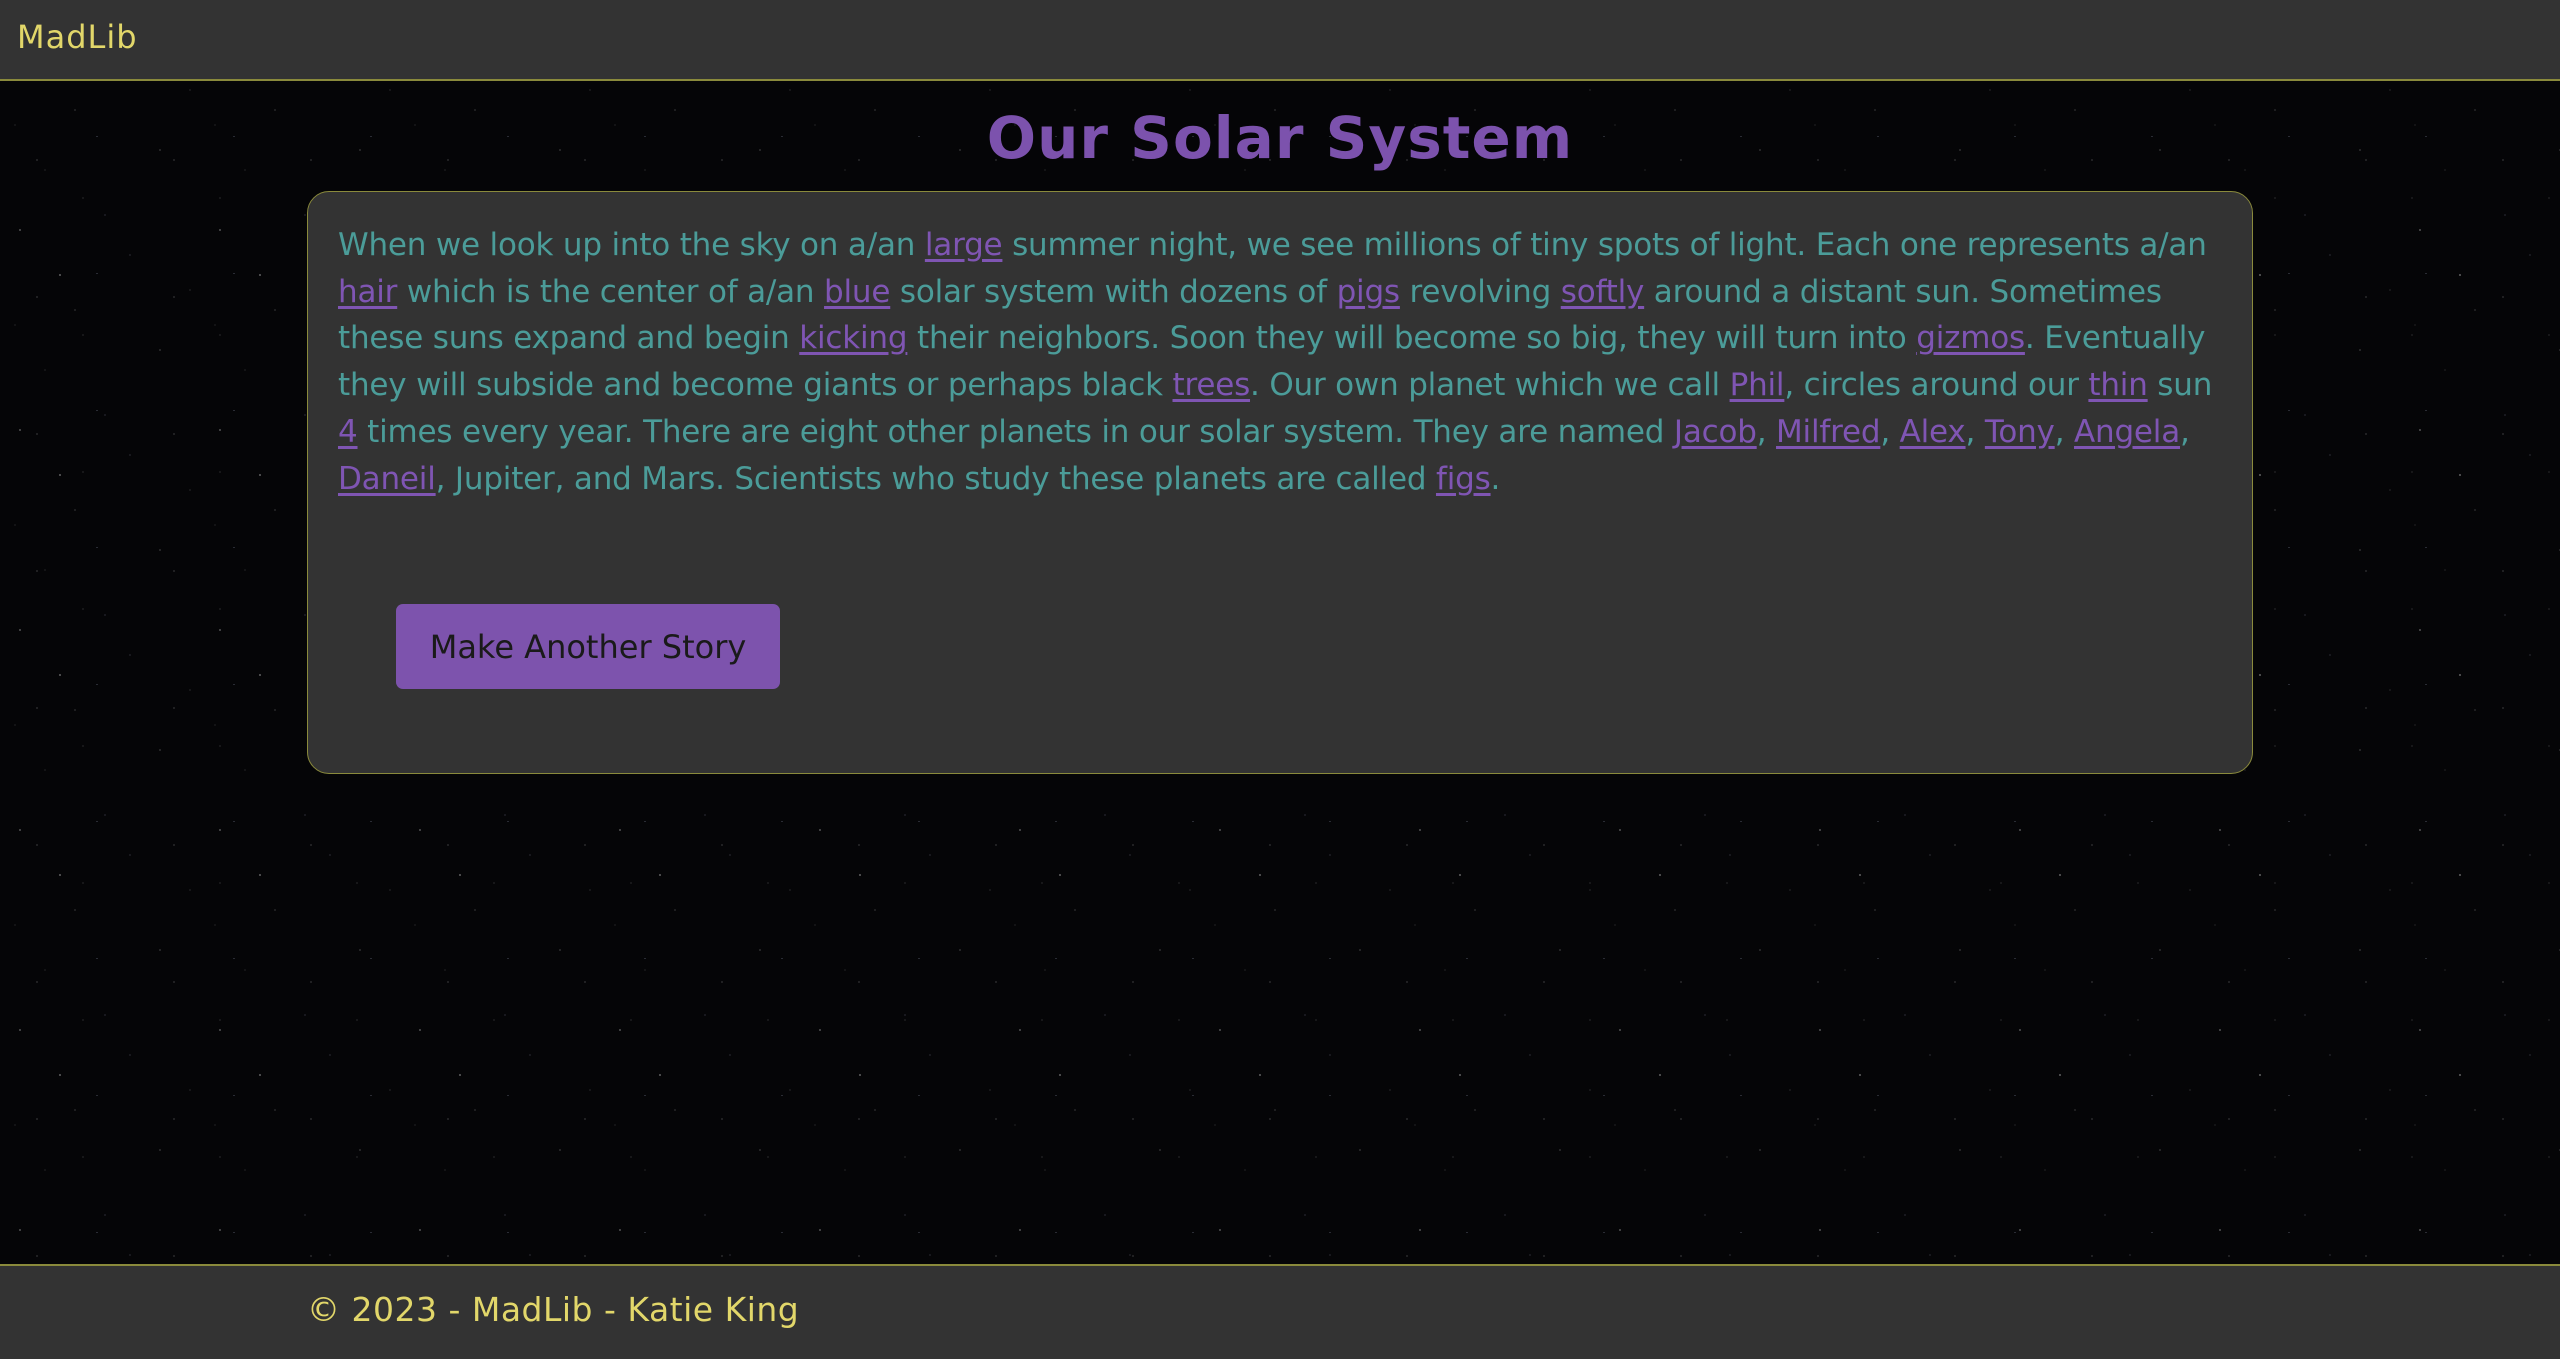 This screenshot has height=1359, width=2560. Describe the element at coordinates (1280, 1311) in the screenshot. I see `footer: © 2023 - MadLib - Katie King` at that location.